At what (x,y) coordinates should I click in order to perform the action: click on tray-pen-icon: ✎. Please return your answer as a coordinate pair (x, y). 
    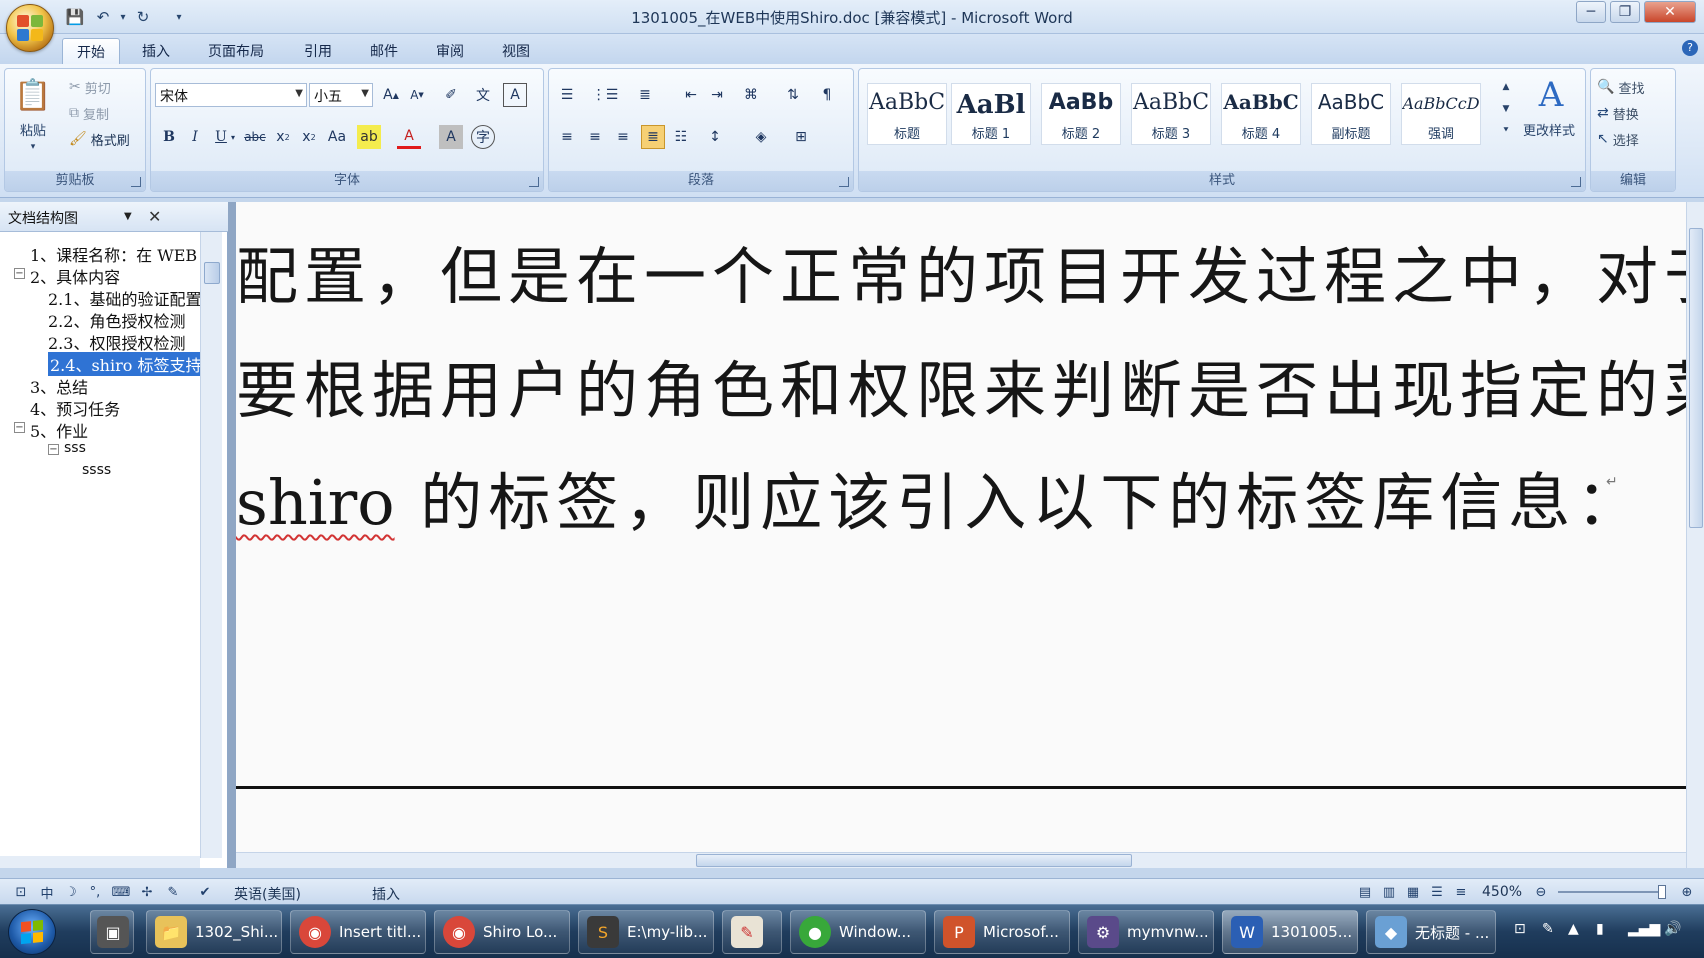
    Looking at the image, I should click on (1548, 929).